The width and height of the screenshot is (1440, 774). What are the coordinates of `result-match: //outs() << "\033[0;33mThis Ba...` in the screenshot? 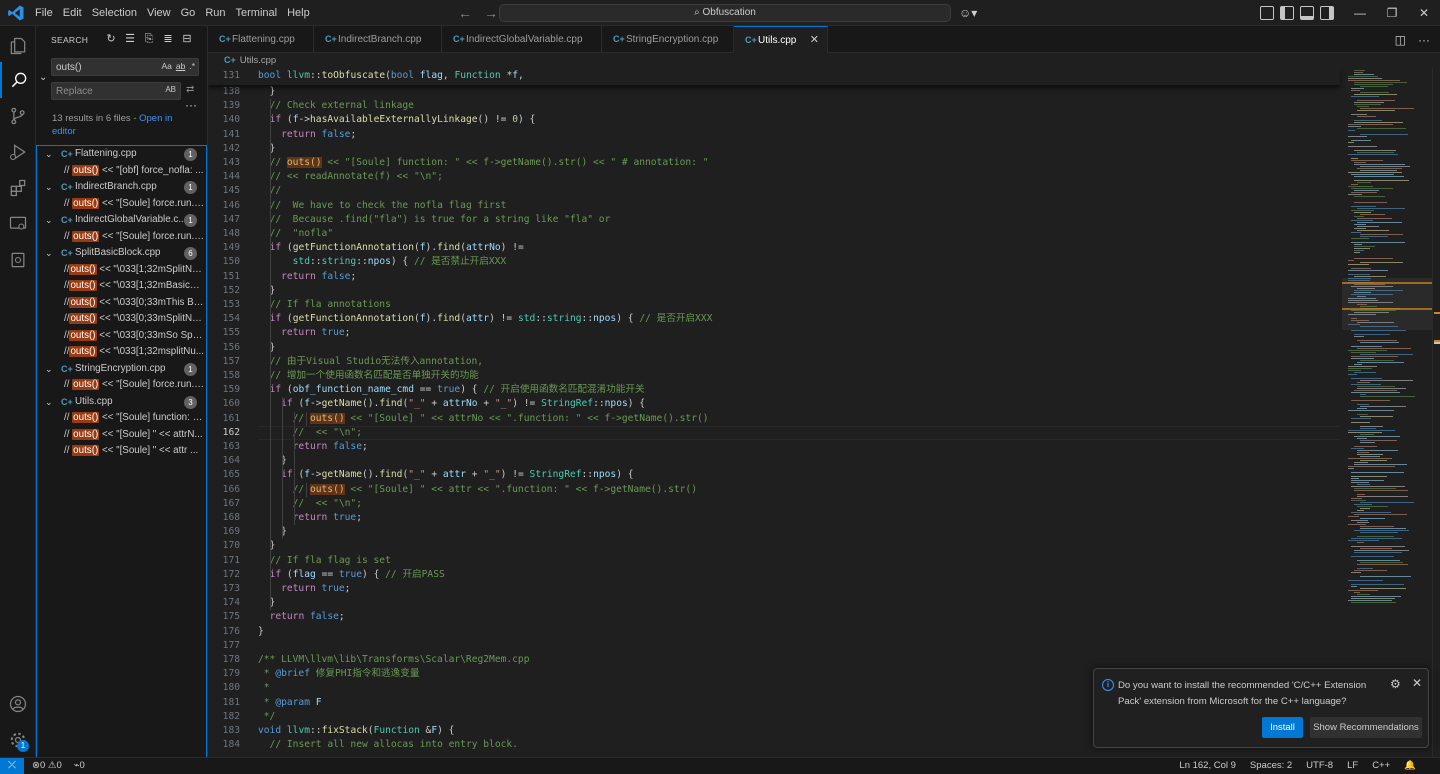 It's located at (121, 303).